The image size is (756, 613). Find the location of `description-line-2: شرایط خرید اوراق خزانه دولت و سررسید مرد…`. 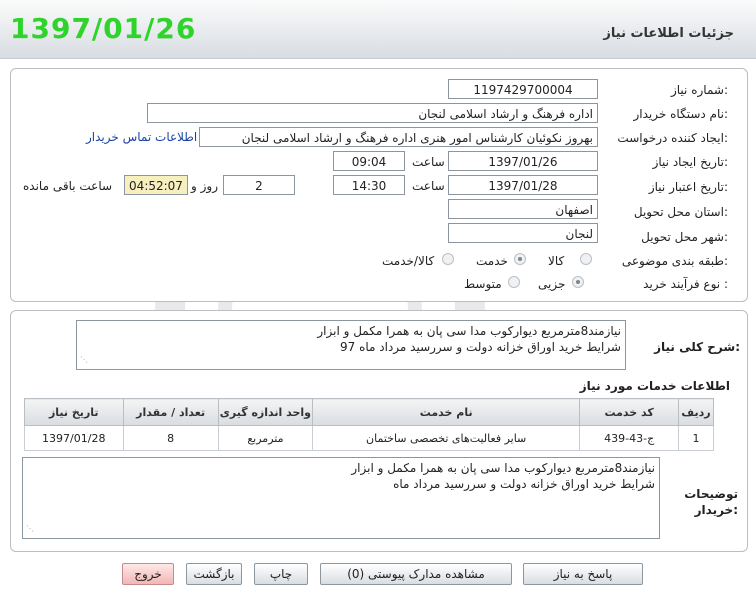

description-line-2: شرایط خرید اوراق خزانه دولت و سررسید مرد… is located at coordinates (480, 347).